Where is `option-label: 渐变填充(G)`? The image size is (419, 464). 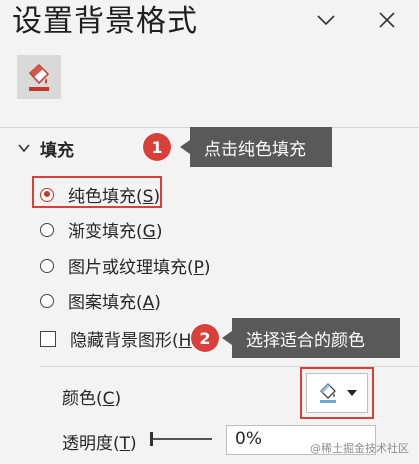
option-label: 渐变填充(G) is located at coordinates (115, 232).